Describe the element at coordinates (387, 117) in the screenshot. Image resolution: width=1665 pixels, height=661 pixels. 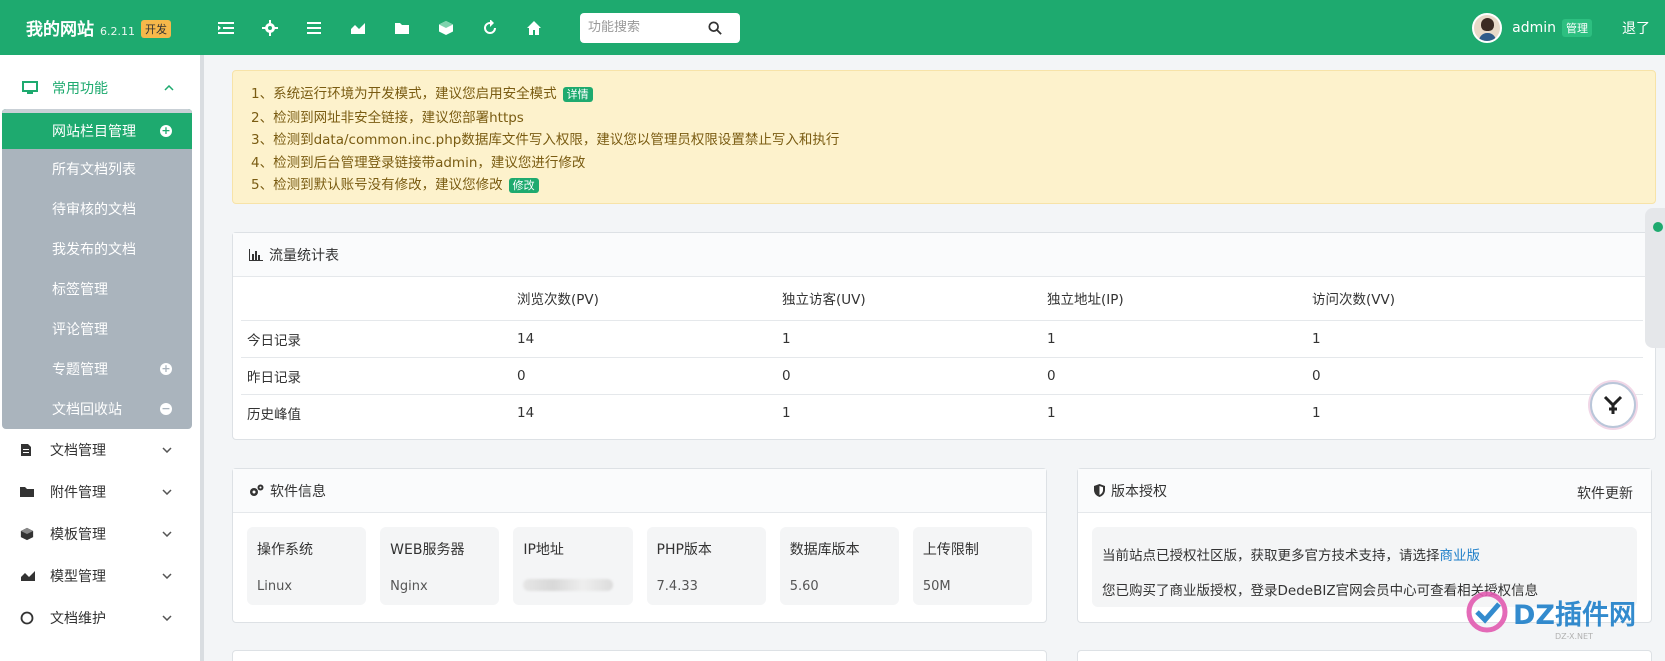
I see `alert-line: 2、检测到网址非安全链接，建议您部署https` at that location.